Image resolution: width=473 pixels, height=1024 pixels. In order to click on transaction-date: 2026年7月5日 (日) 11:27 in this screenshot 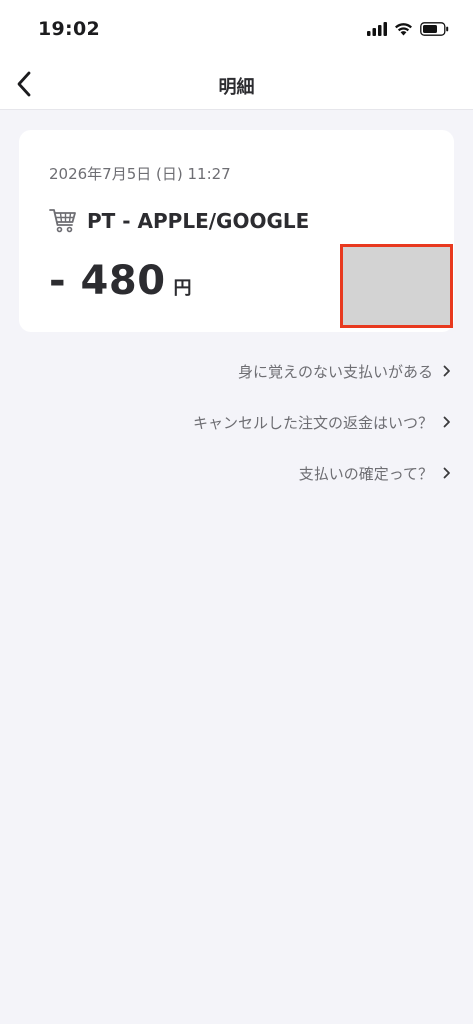, I will do `click(140, 174)`.